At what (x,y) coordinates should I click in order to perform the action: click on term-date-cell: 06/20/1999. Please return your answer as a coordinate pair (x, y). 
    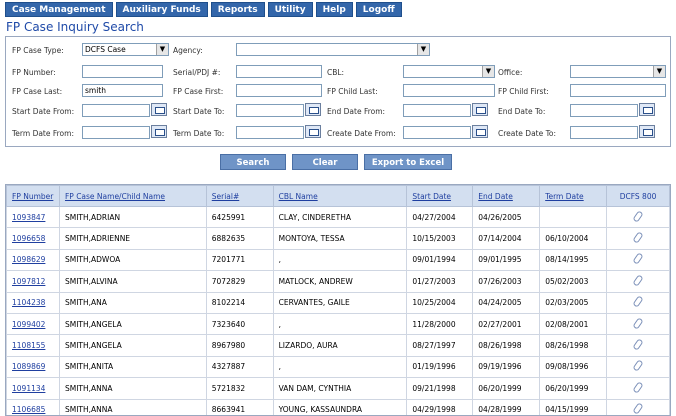
    Looking at the image, I should click on (573, 388).